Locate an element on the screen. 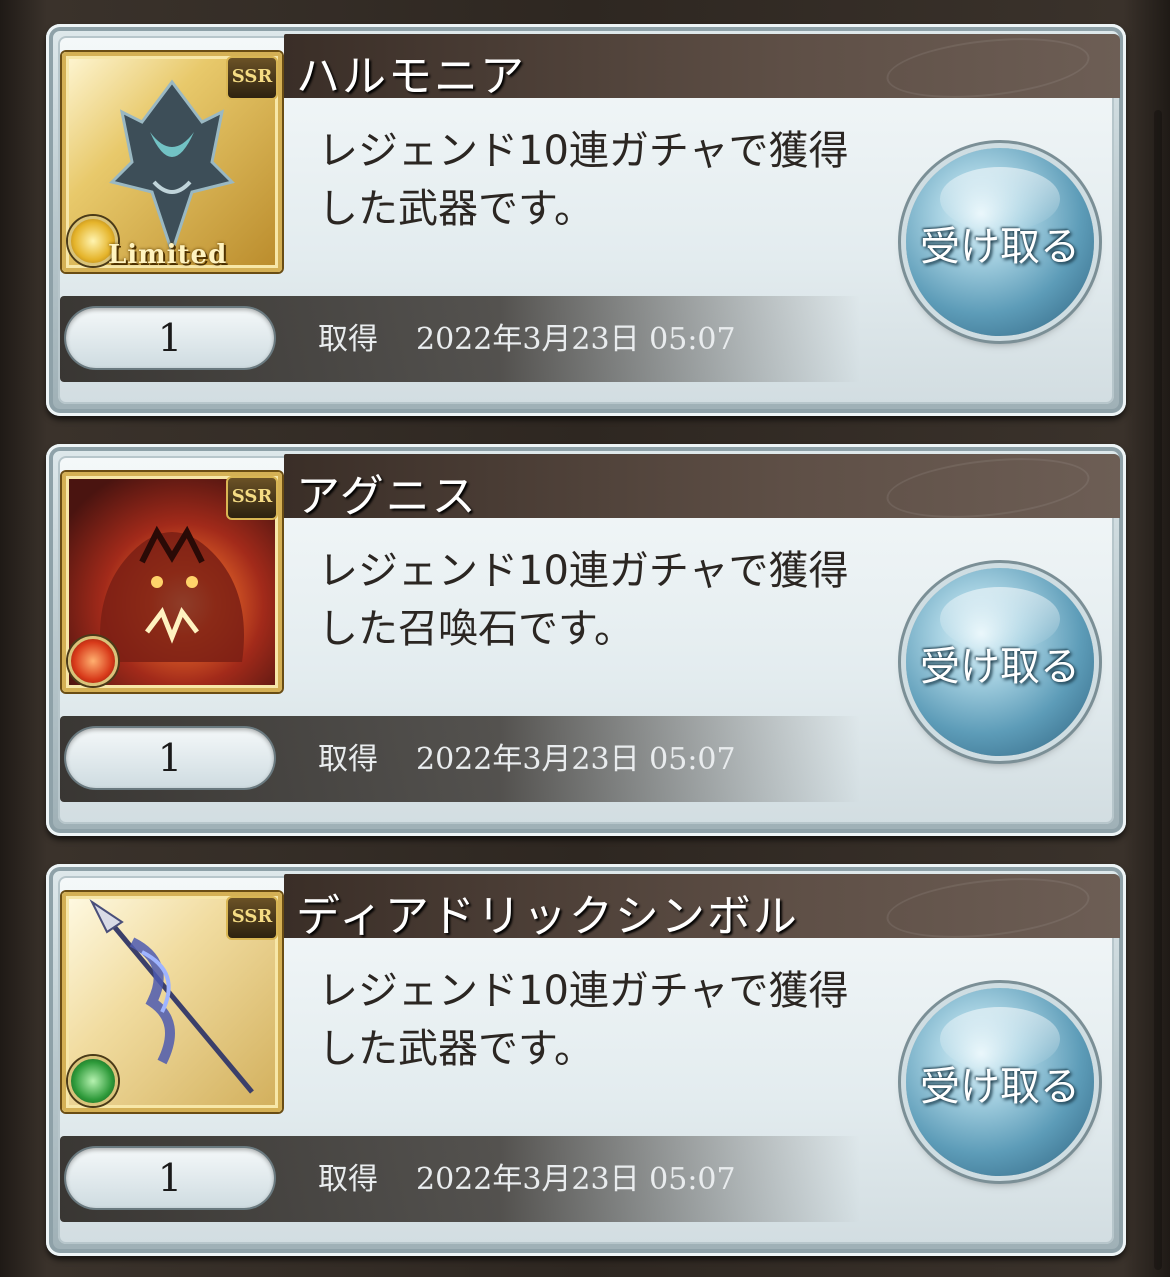 Image resolution: width=1170 pixels, height=1277 pixels. limited-label: Limited is located at coordinates (168, 255).